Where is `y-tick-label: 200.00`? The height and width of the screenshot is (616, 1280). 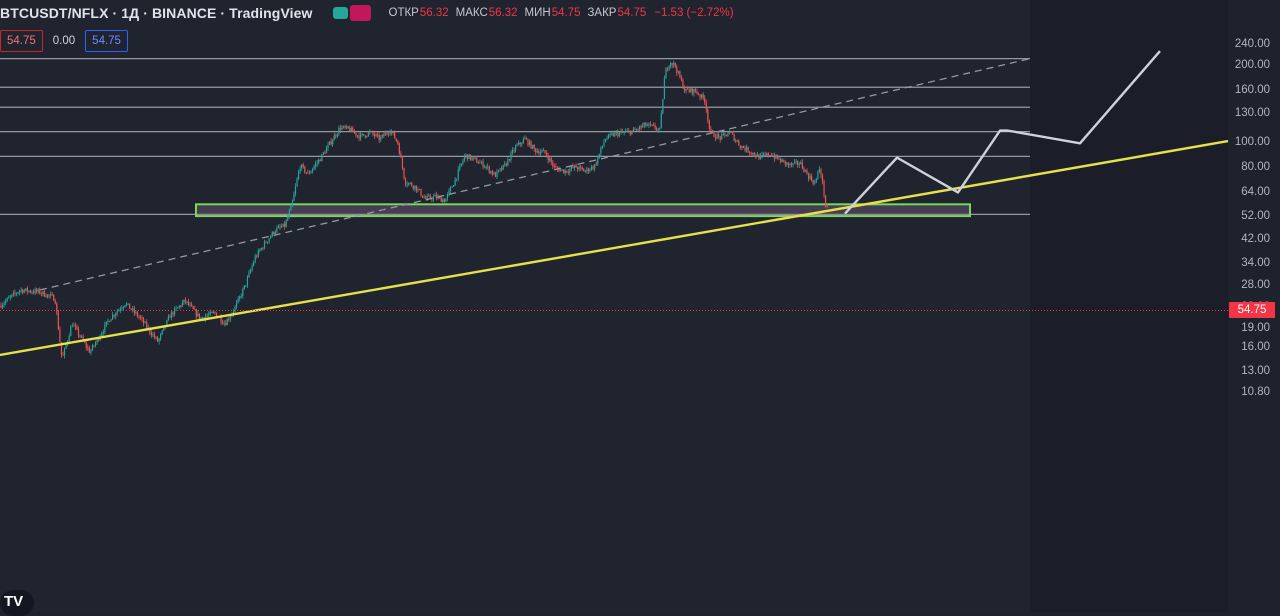
y-tick-label: 200.00 is located at coordinates (1252, 64).